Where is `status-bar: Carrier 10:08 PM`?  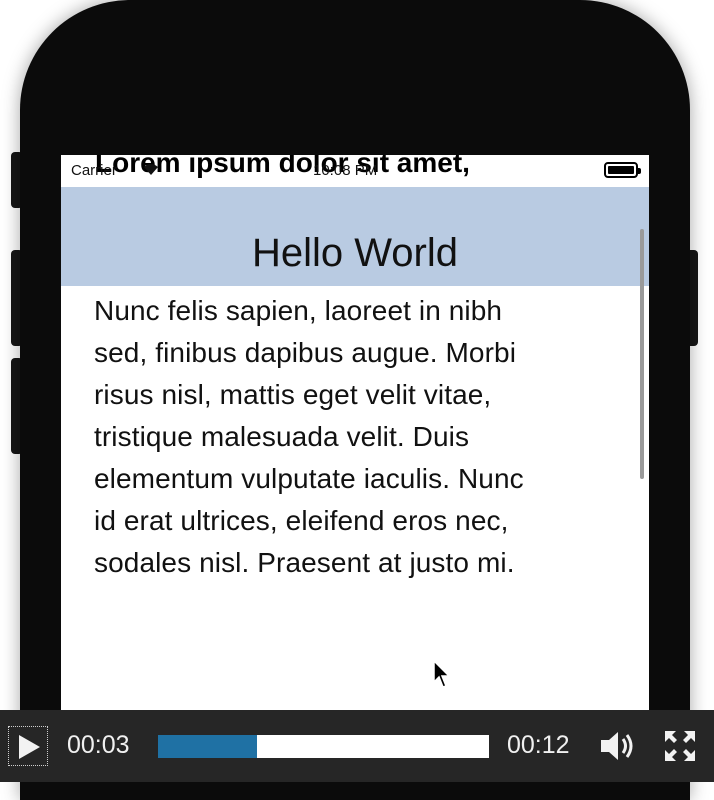 status-bar: Carrier 10:08 PM is located at coordinates (355, 171).